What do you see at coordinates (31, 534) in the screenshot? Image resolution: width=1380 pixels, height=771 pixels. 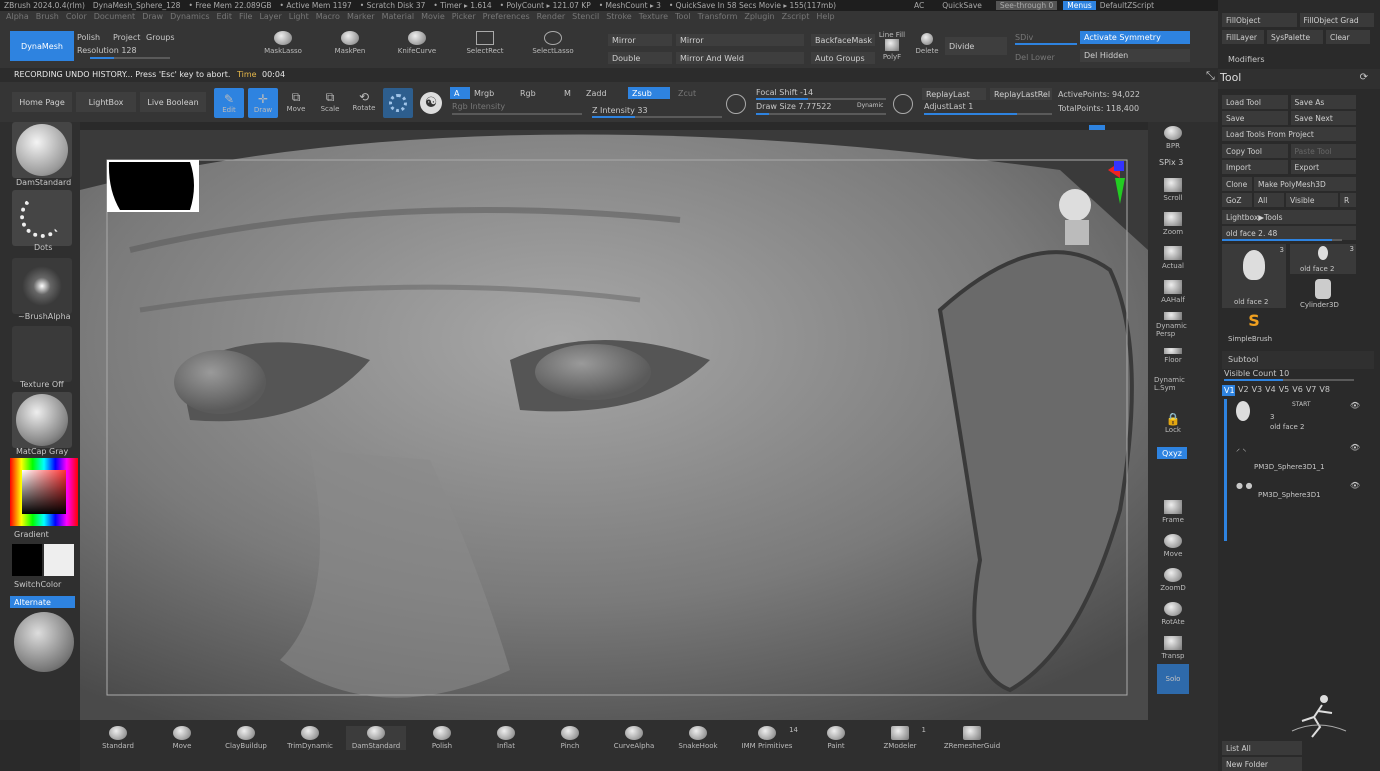 I see `gradient-label: Gradient` at bounding box center [31, 534].